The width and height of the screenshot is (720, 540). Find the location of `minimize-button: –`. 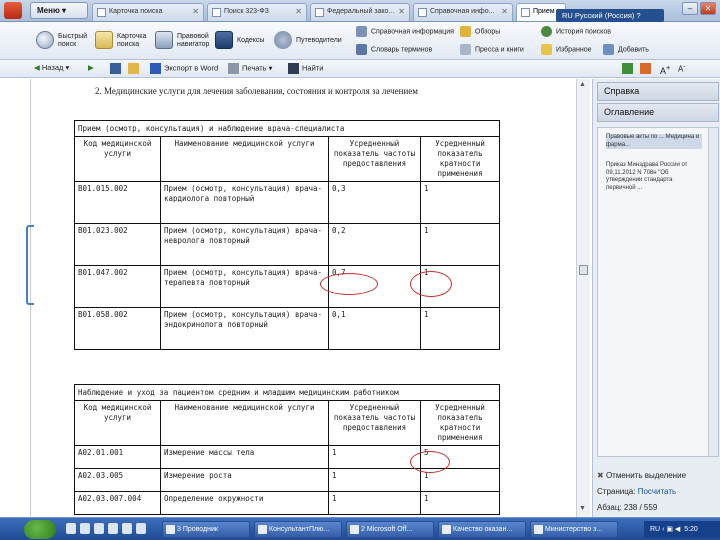

minimize-button: – is located at coordinates (690, 8).